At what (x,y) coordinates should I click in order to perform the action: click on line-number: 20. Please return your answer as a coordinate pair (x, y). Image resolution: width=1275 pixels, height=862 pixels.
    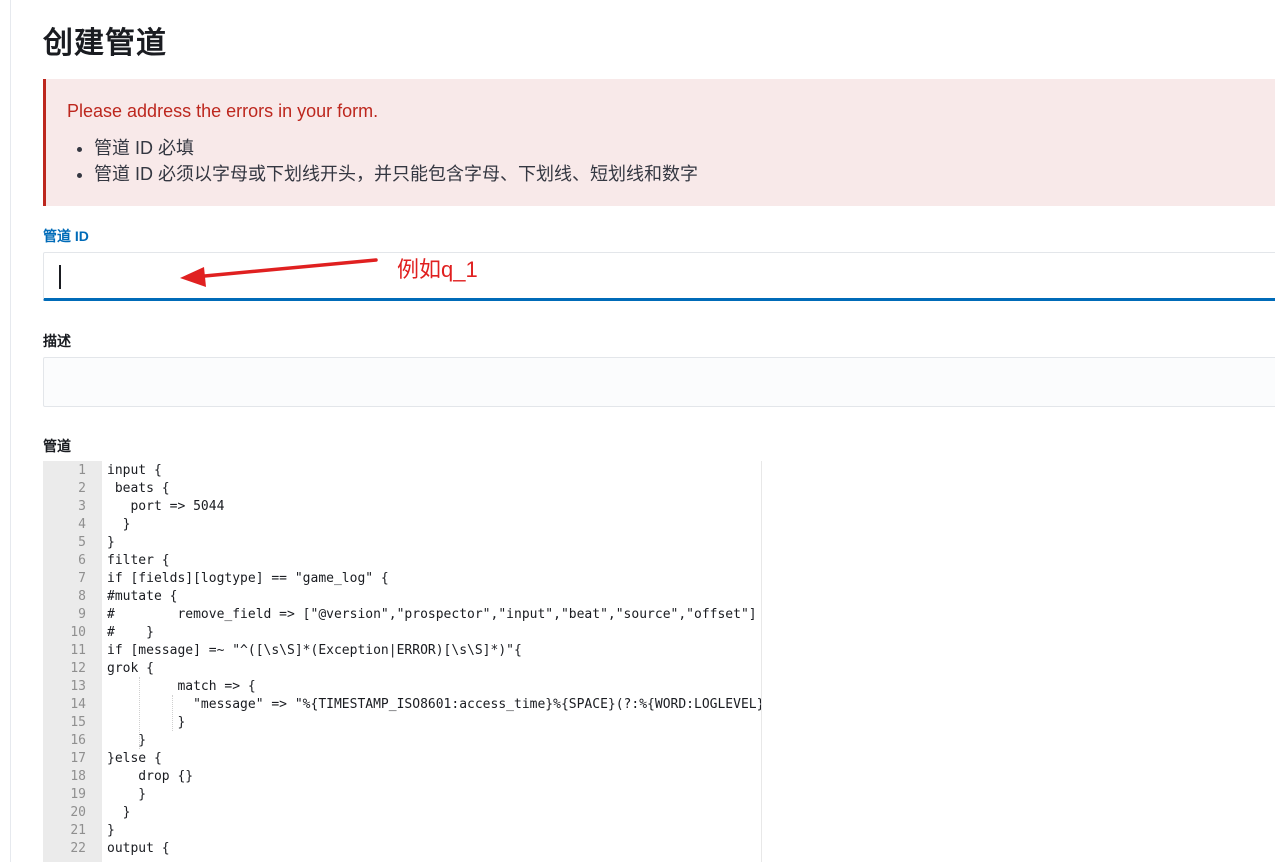
    Looking at the image, I should click on (78, 812).